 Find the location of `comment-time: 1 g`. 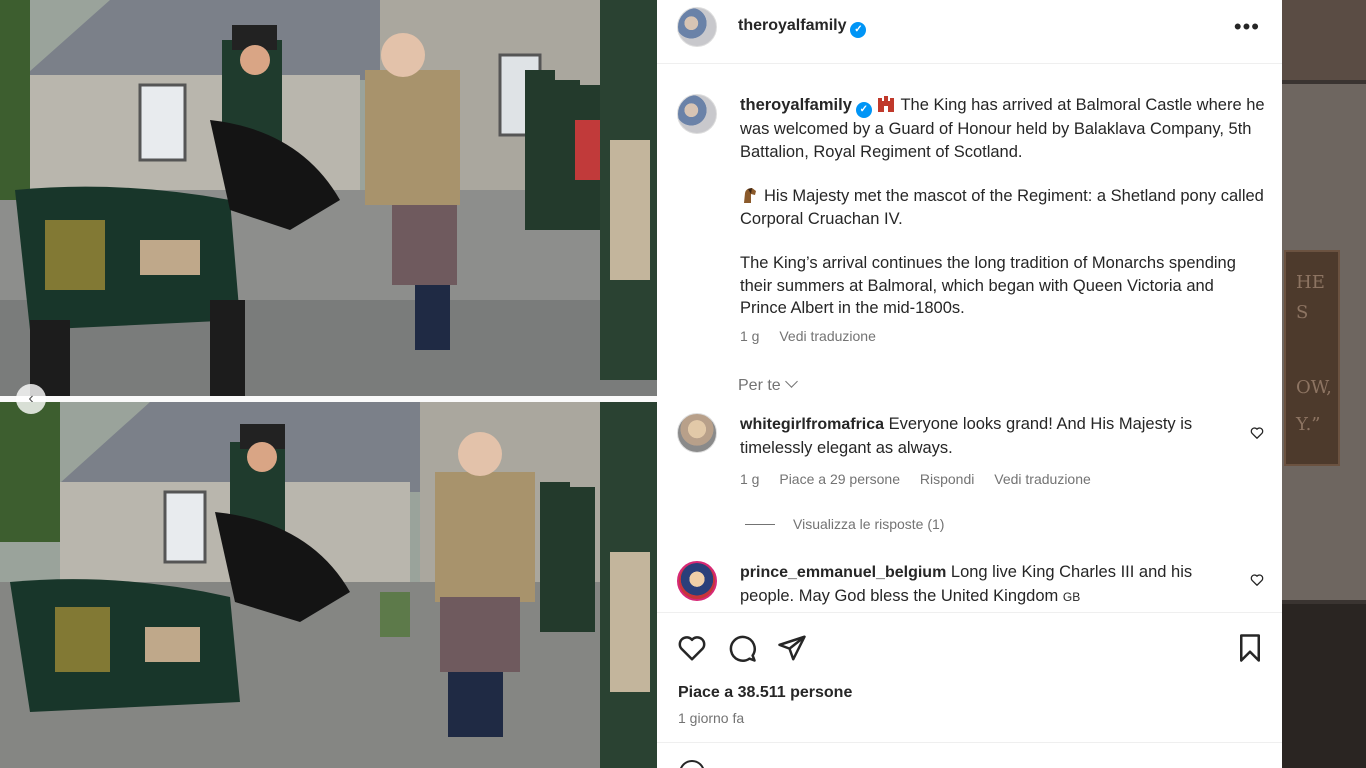

comment-time: 1 g is located at coordinates (749, 479).